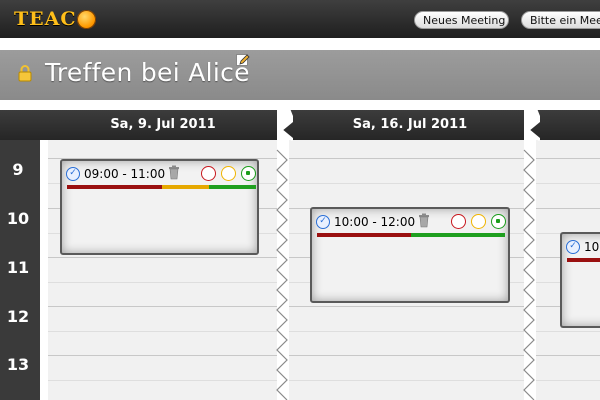  I want to click on logo-text: TEAC, so click(45, 19).